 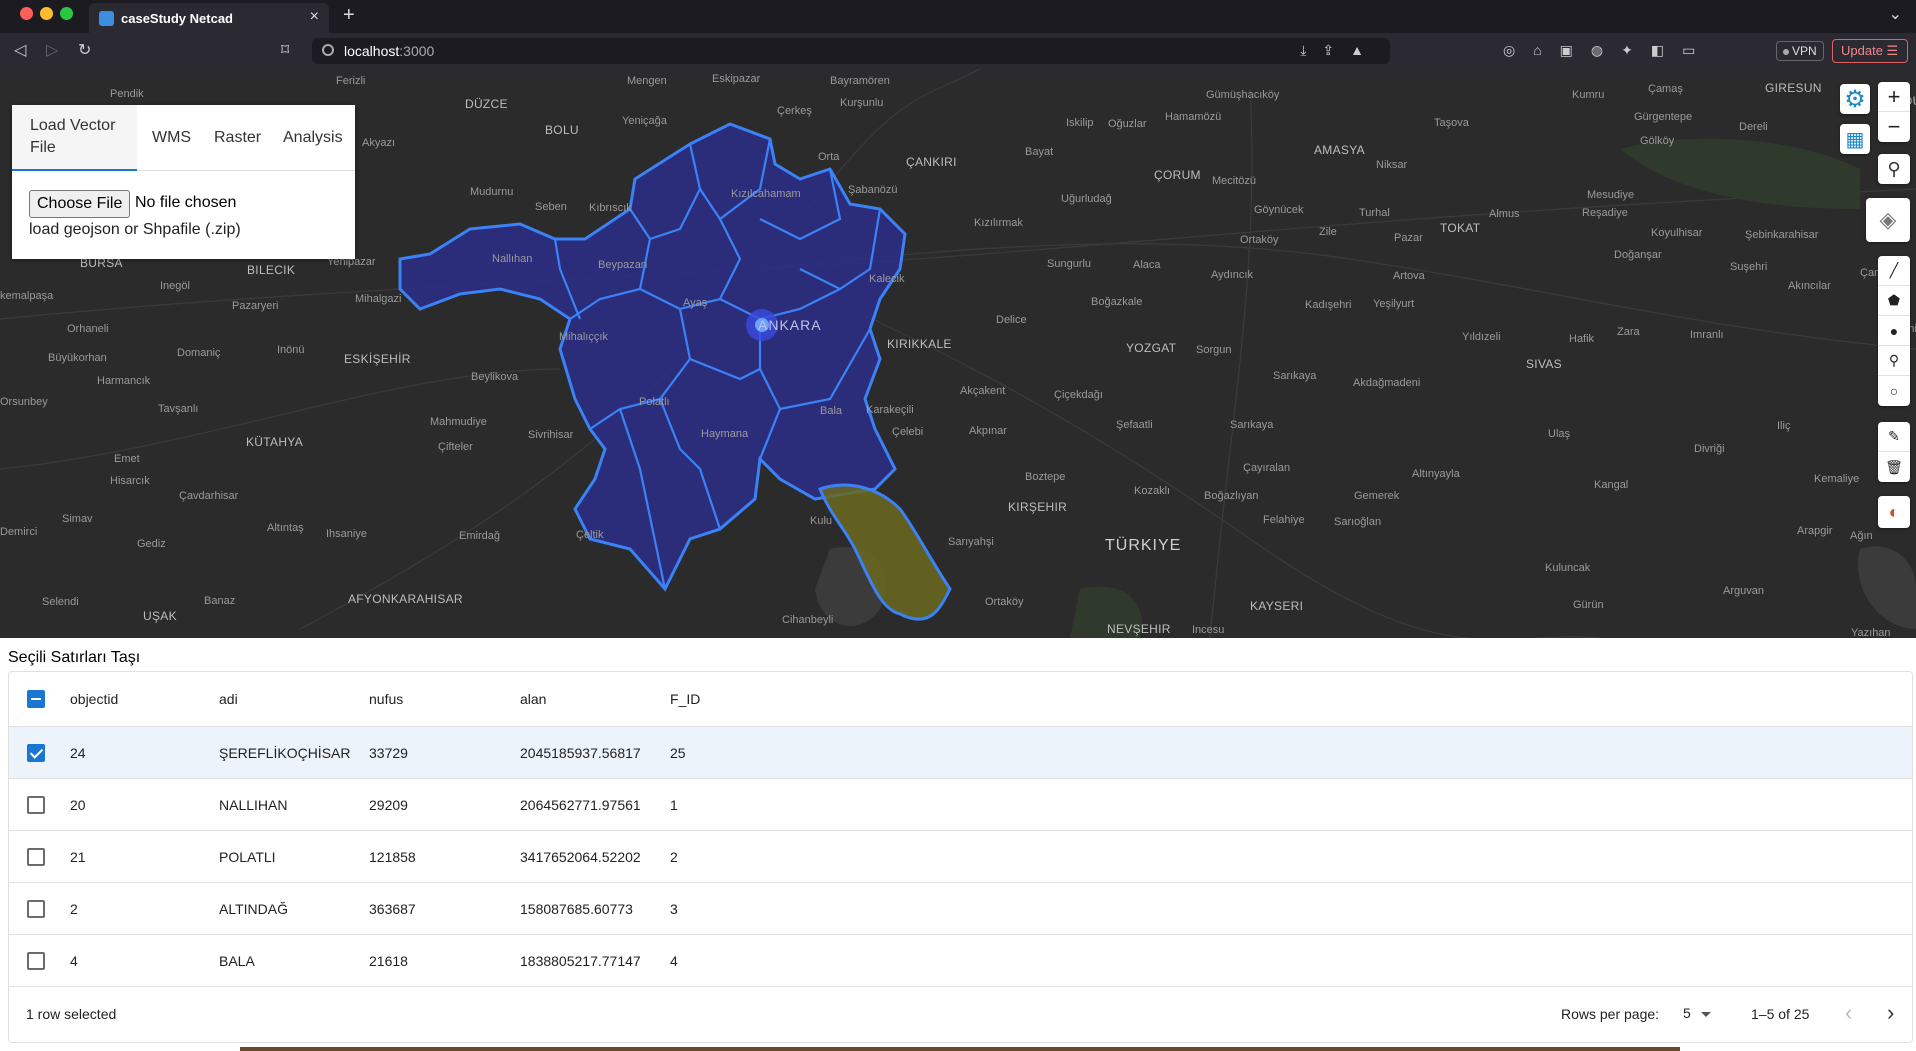 What do you see at coordinates (960, 699) in the screenshot?
I see `grid-header: objectid adi nufus alan F_ID` at bounding box center [960, 699].